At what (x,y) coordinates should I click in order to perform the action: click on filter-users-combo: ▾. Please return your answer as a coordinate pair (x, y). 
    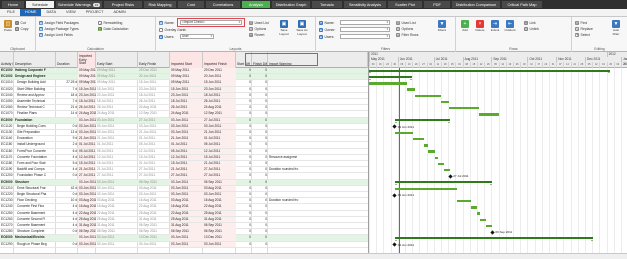
    Looking at the image, I should click on (365, 36).